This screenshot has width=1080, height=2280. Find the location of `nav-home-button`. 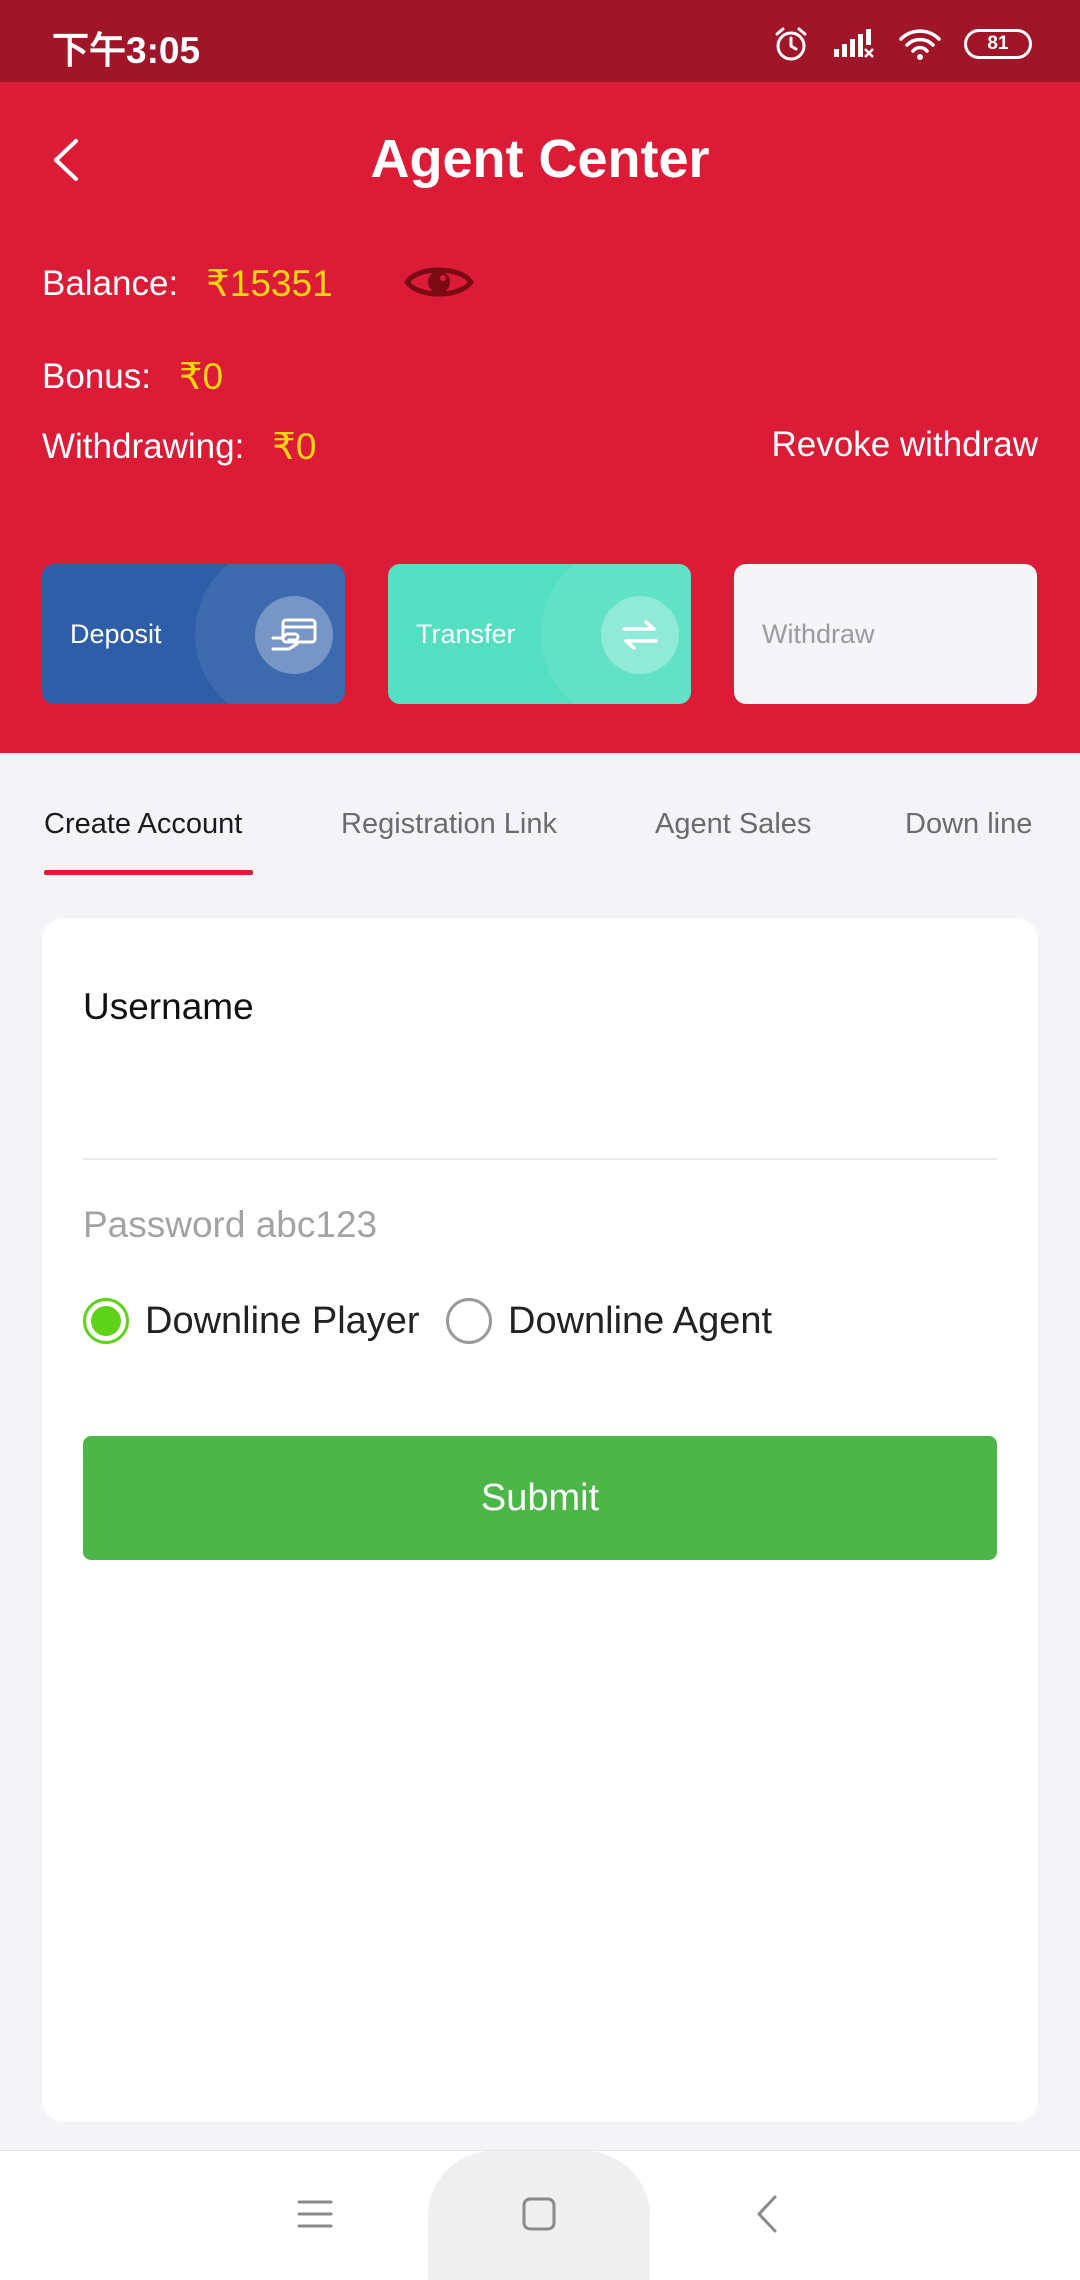

nav-home-button is located at coordinates (539, 2215).